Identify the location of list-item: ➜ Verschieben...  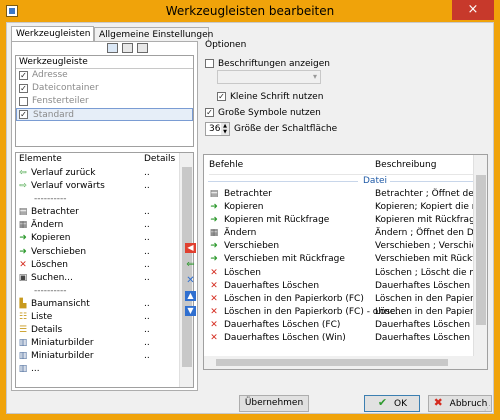
(96, 252).